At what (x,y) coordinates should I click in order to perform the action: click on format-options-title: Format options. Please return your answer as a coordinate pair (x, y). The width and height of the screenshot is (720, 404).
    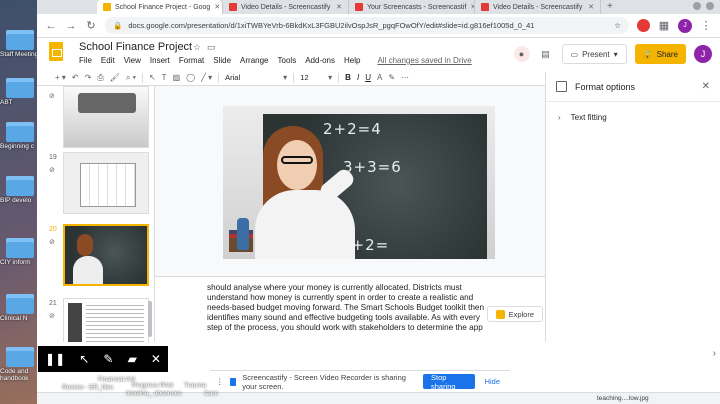
    Looking at the image, I should click on (605, 86).